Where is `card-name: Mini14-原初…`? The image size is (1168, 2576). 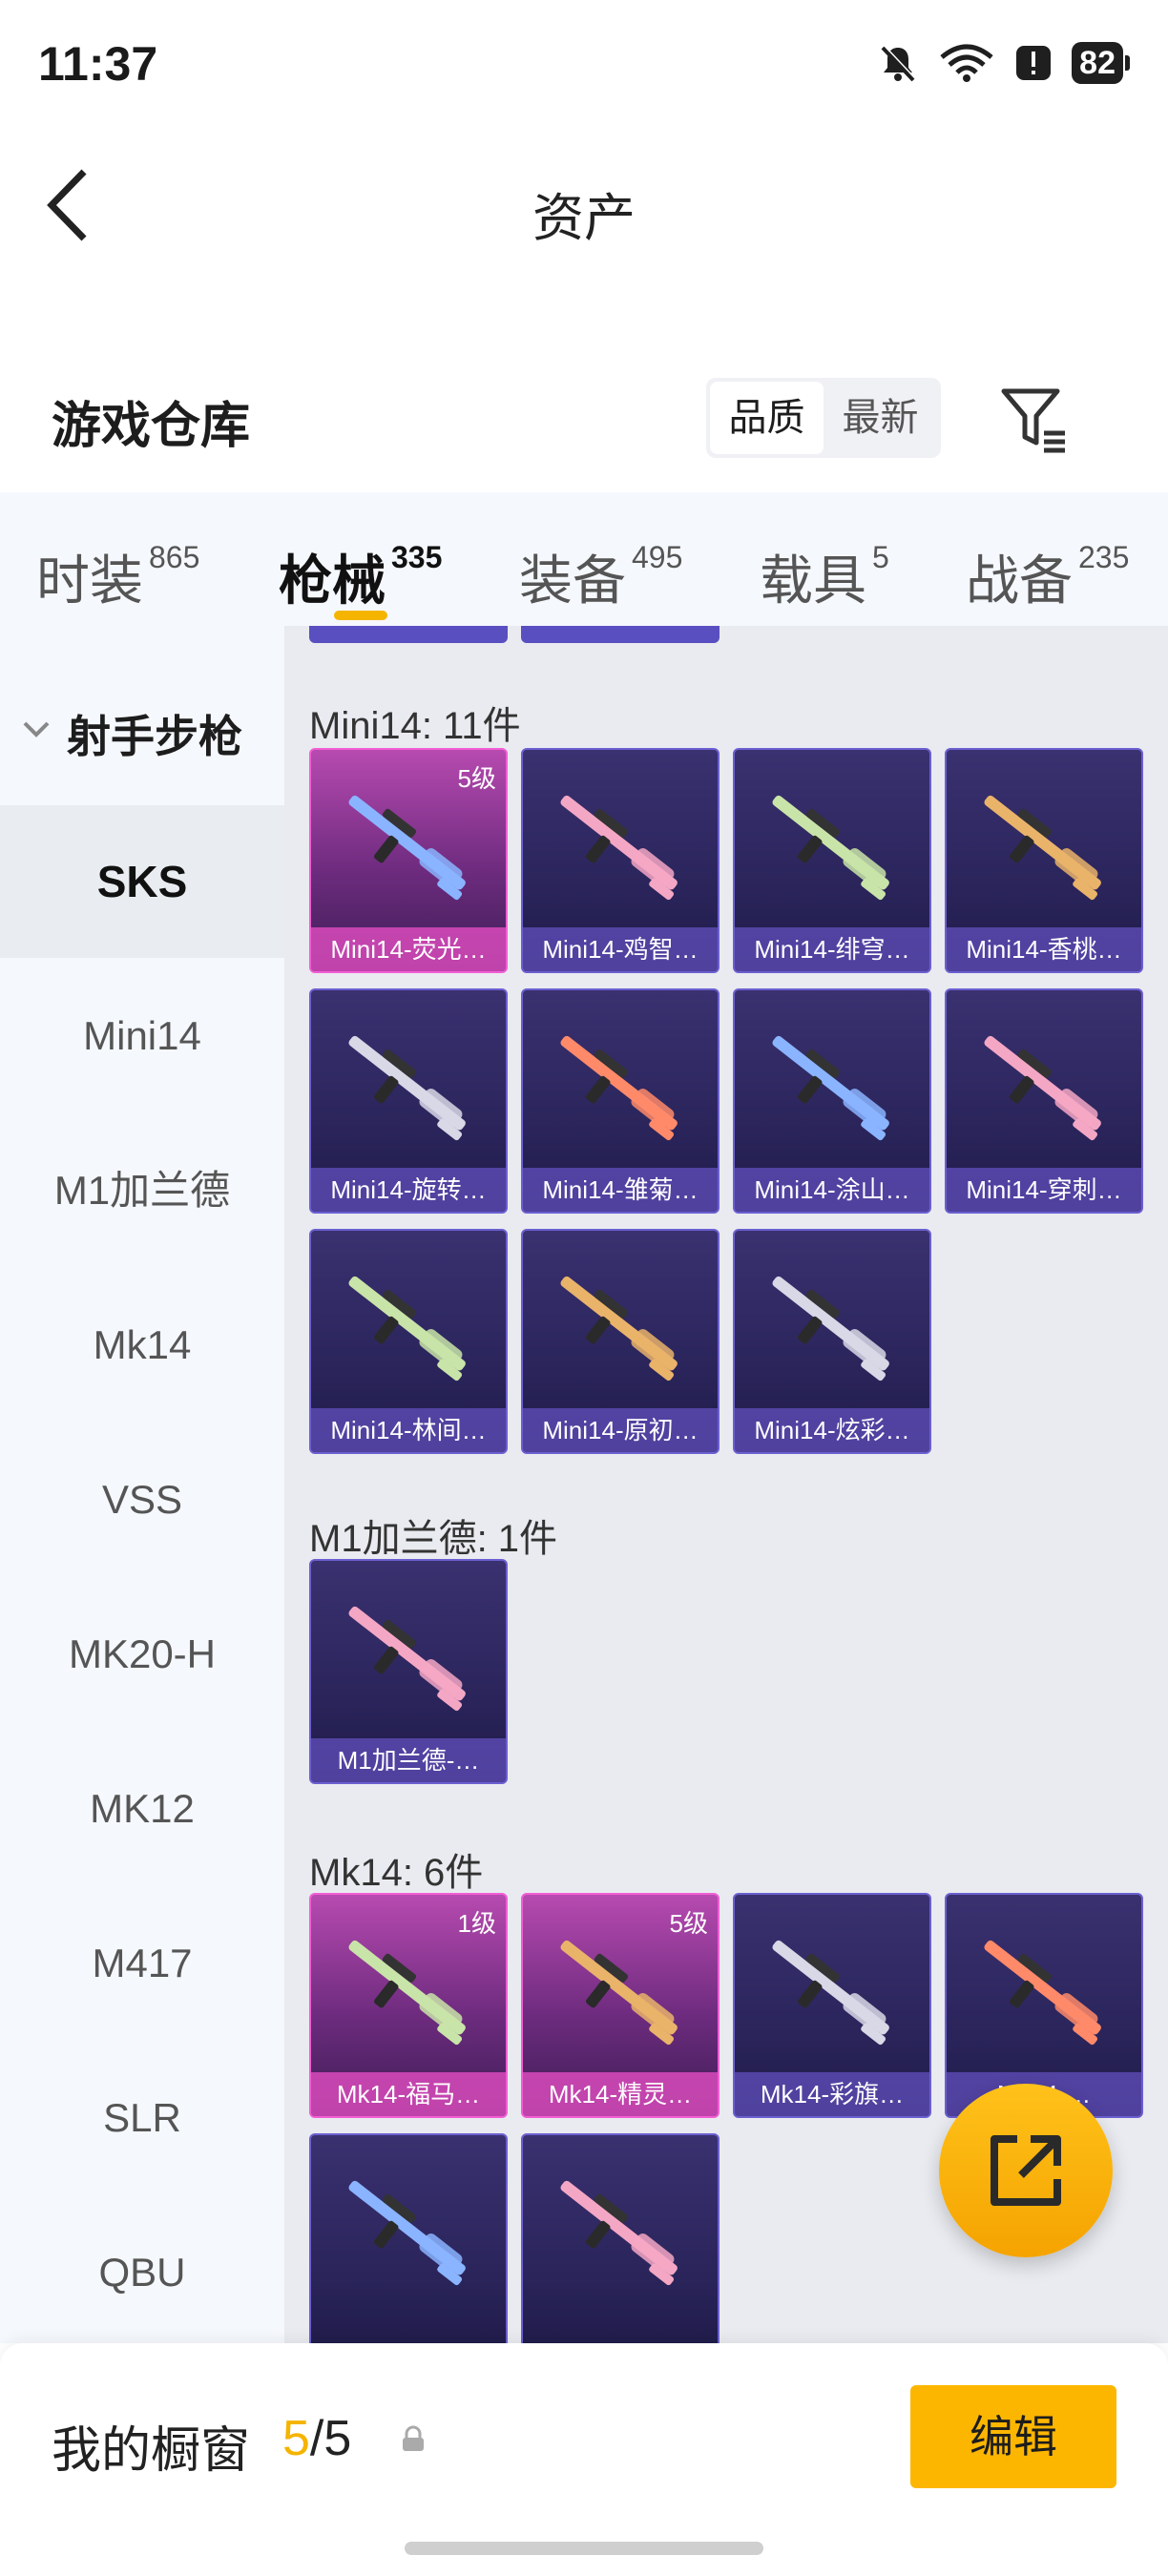 card-name: Mini14-原初… is located at coordinates (620, 1430).